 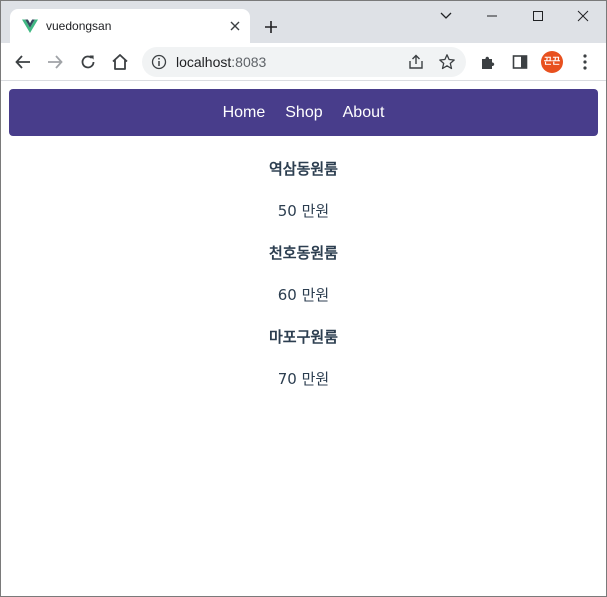 I want to click on product-name: 마포구원룸, so click(x=303, y=337).